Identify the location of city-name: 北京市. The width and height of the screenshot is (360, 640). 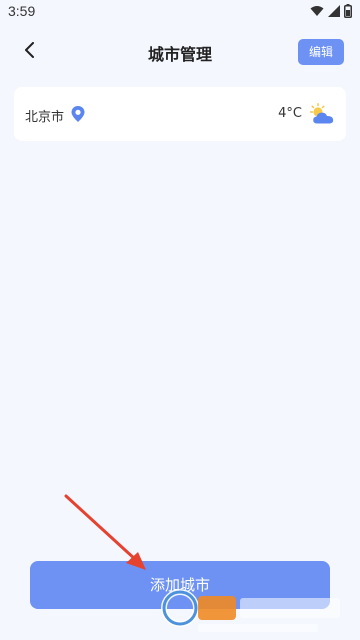
(45, 117).